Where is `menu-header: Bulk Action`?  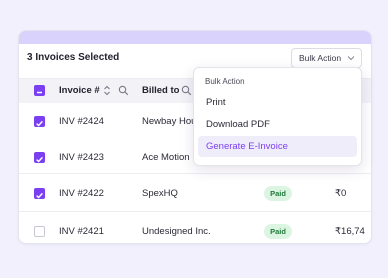
menu-header: Bulk Action is located at coordinates (225, 81).